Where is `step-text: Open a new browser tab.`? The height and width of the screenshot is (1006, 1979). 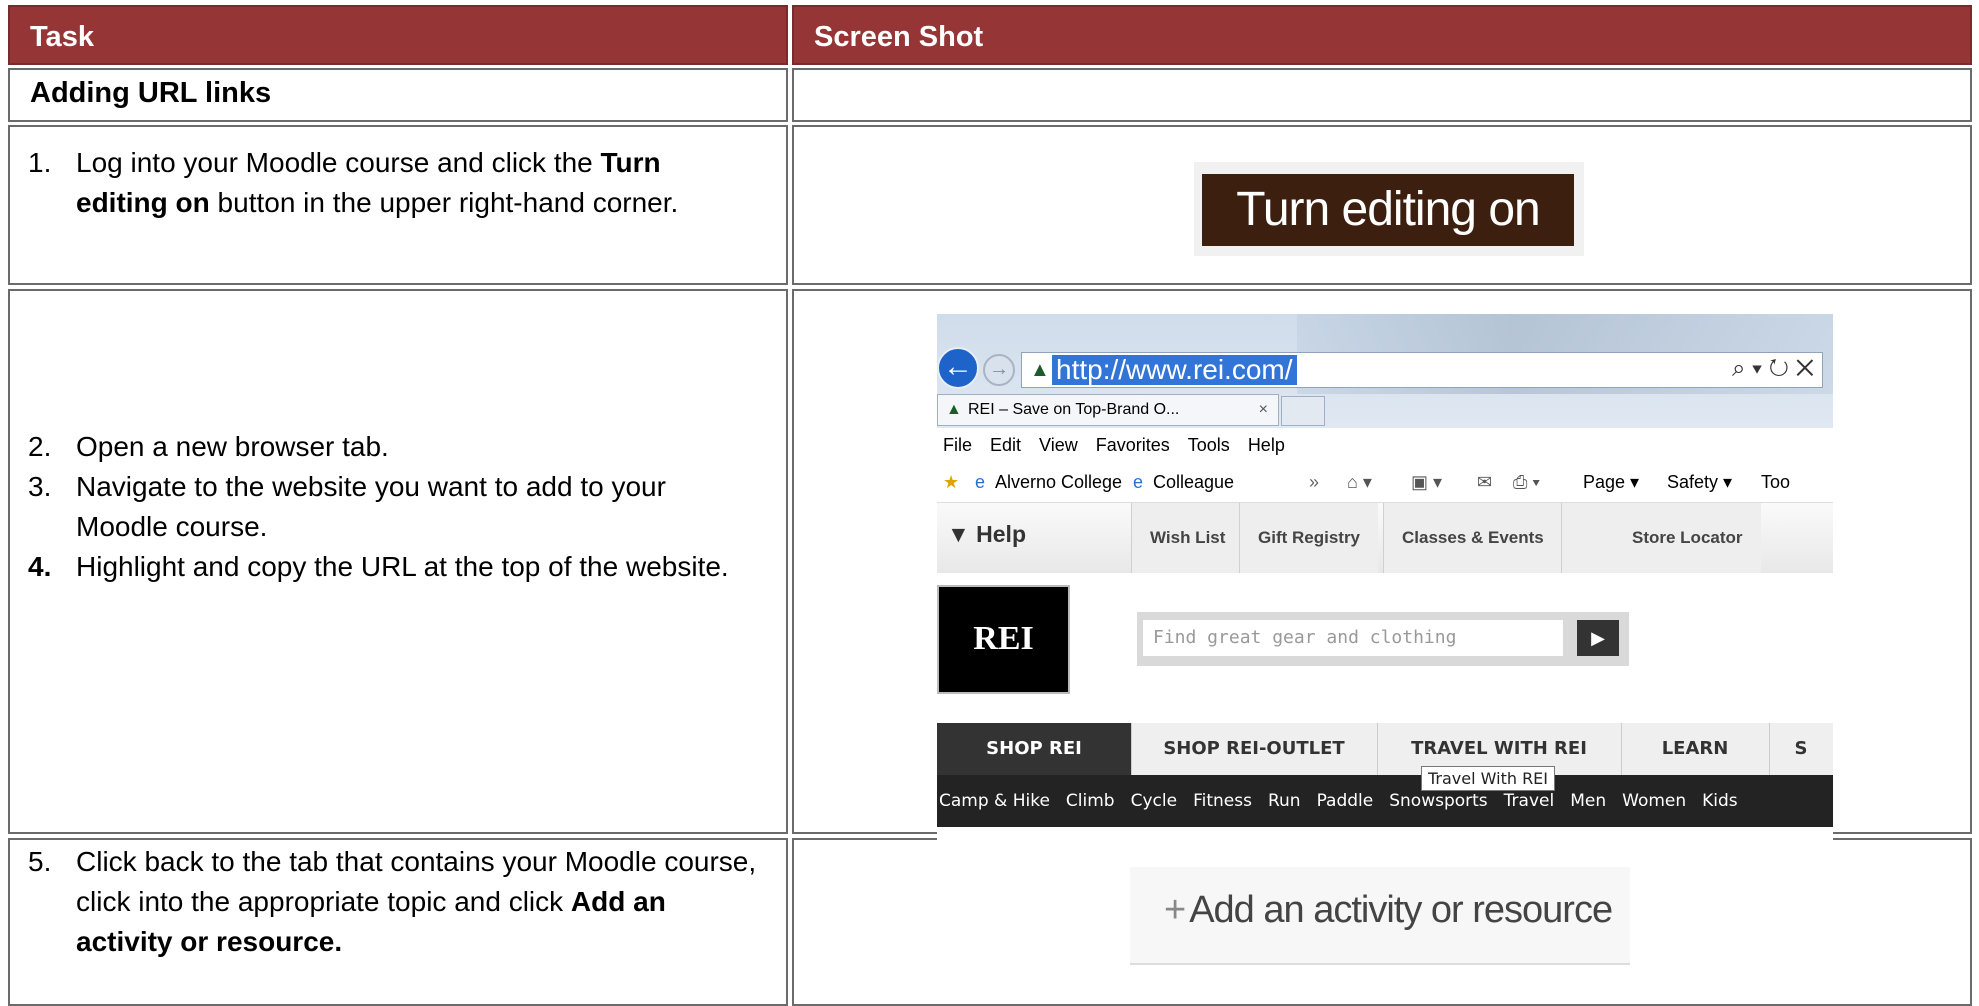 step-text: Open a new browser tab. is located at coordinates (232, 446).